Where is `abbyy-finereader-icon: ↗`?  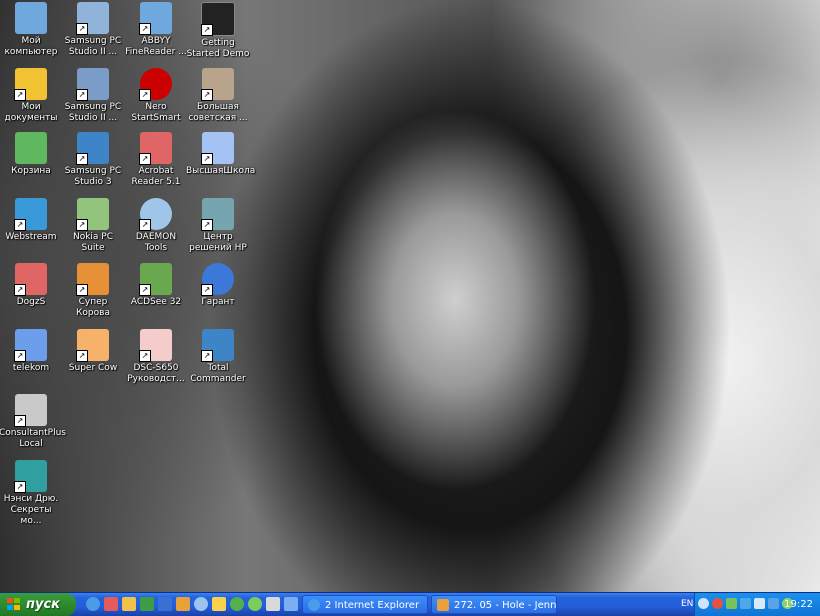
abbyy-finereader-icon: ↗ is located at coordinates (155, 18).